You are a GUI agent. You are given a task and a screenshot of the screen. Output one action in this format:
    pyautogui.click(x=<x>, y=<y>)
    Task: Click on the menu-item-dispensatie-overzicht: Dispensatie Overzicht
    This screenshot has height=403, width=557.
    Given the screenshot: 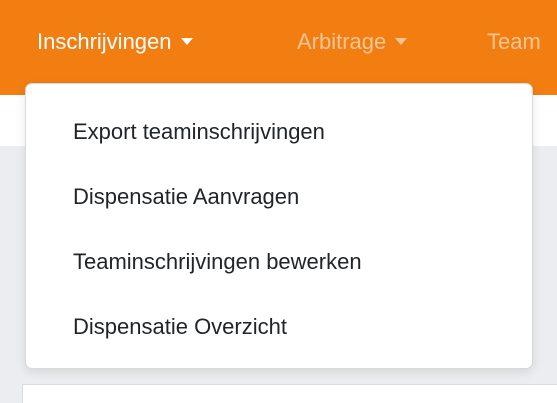 What is the action you would take?
    pyautogui.click(x=180, y=327)
    